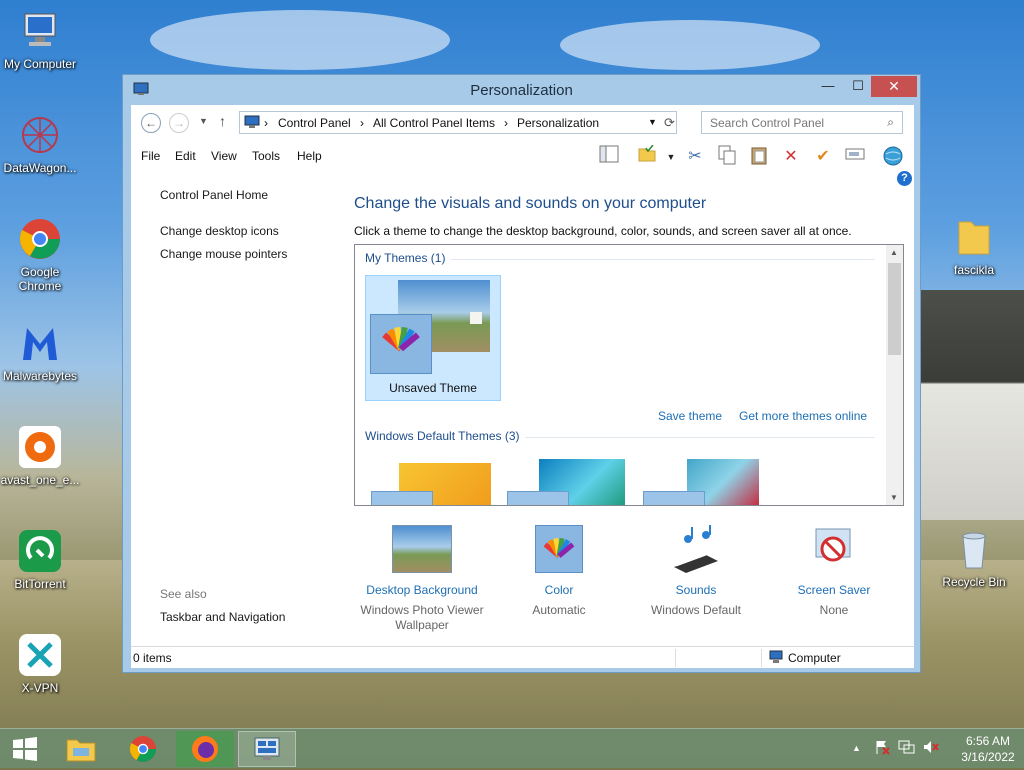 The image size is (1024, 770). What do you see at coordinates (224, 156) in the screenshot?
I see `menu-view: View` at bounding box center [224, 156].